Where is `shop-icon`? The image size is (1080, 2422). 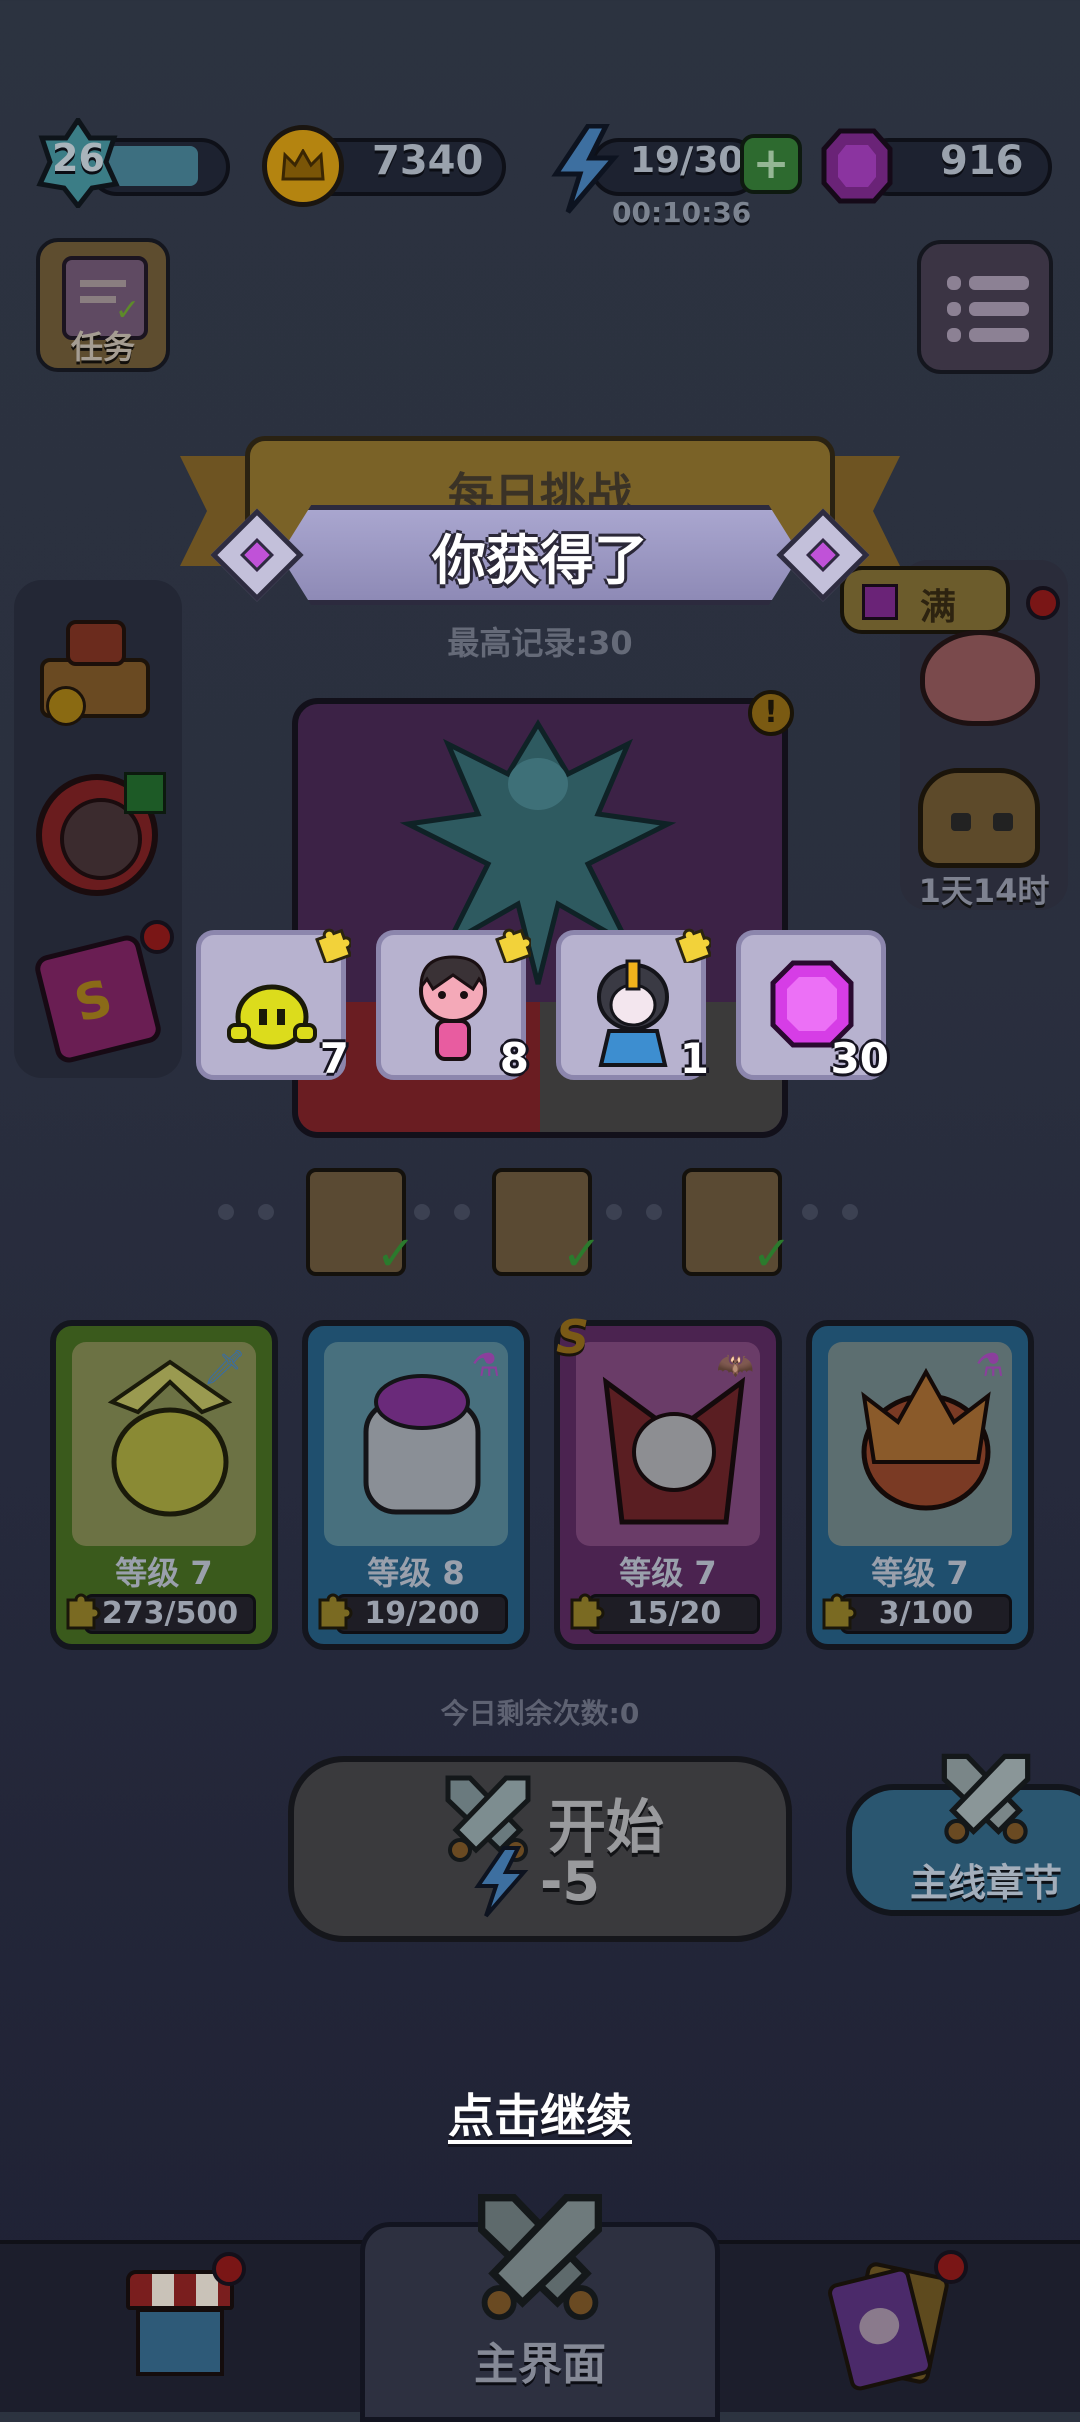
shop-icon is located at coordinates (180, 2324).